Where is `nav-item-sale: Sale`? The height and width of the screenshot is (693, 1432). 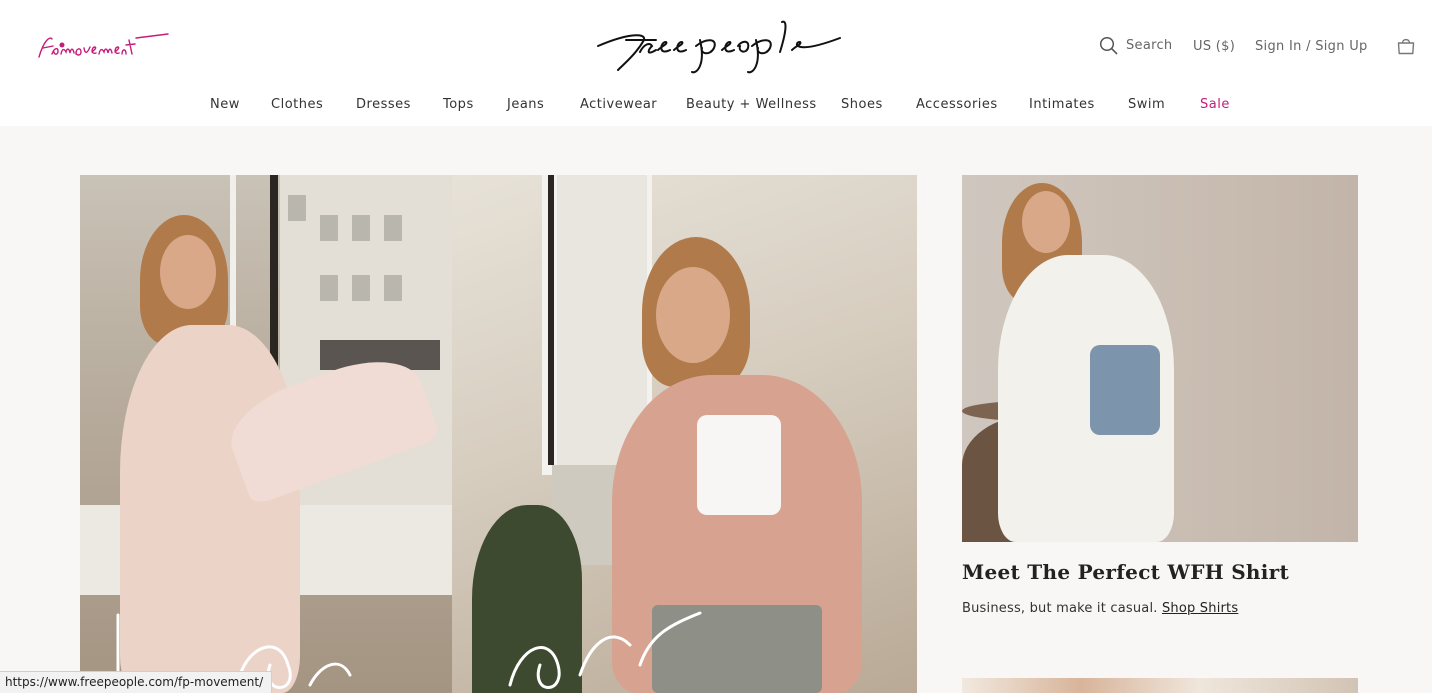 nav-item-sale: Sale is located at coordinates (1215, 104).